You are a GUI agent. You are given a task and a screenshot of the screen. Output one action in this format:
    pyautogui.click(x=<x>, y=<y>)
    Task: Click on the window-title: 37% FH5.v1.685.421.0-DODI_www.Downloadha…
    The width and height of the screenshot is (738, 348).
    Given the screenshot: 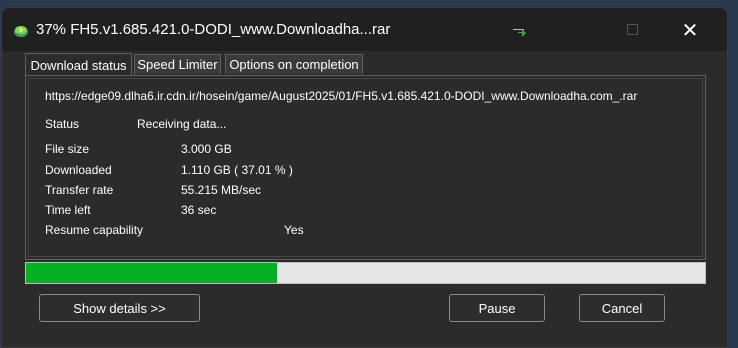 What is the action you would take?
    pyautogui.click(x=213, y=29)
    